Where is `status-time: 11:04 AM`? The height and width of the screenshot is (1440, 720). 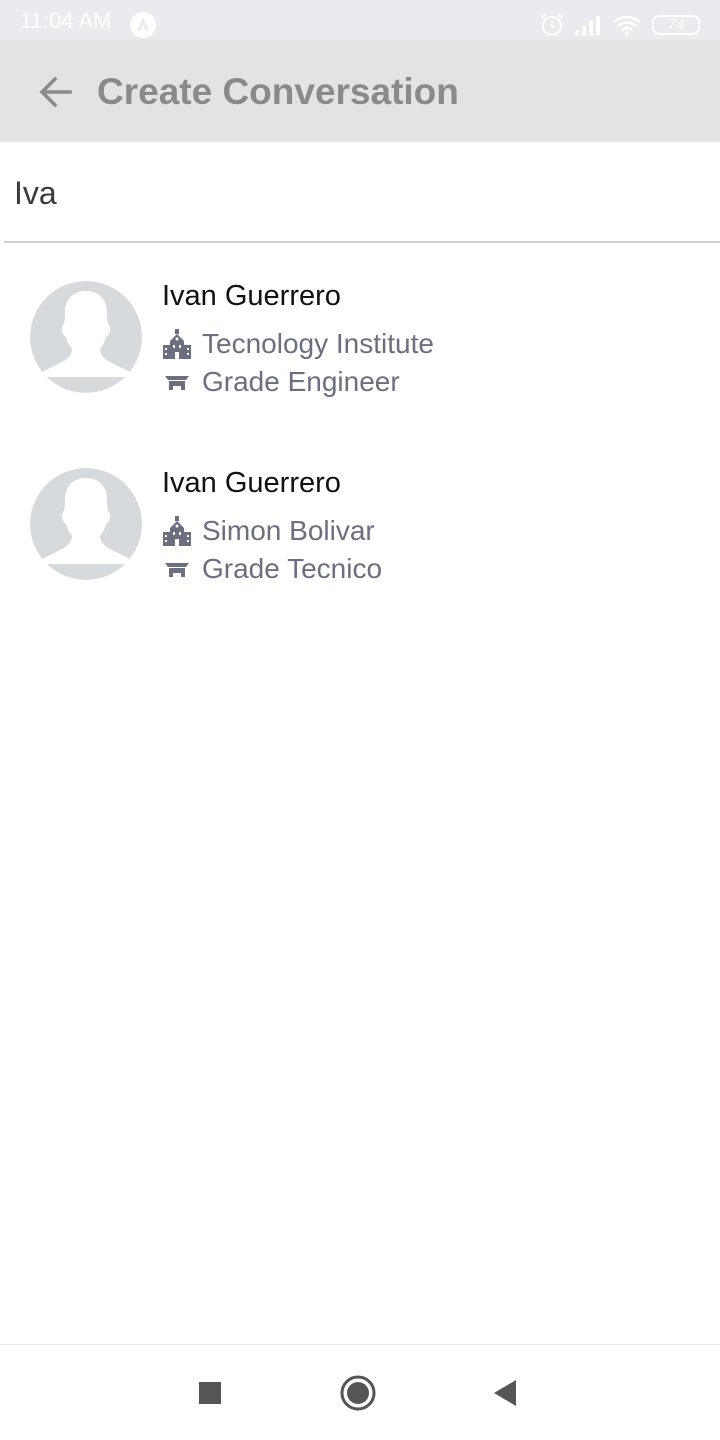 status-time: 11:04 AM is located at coordinates (66, 20).